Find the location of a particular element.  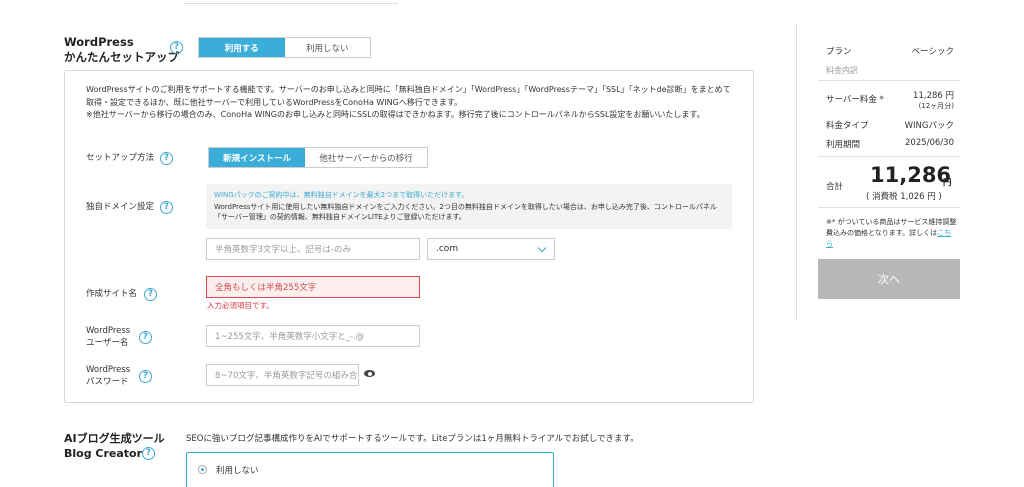

summary-fee-type-row: 料金タイプ WINGパック is located at coordinates (890, 126).